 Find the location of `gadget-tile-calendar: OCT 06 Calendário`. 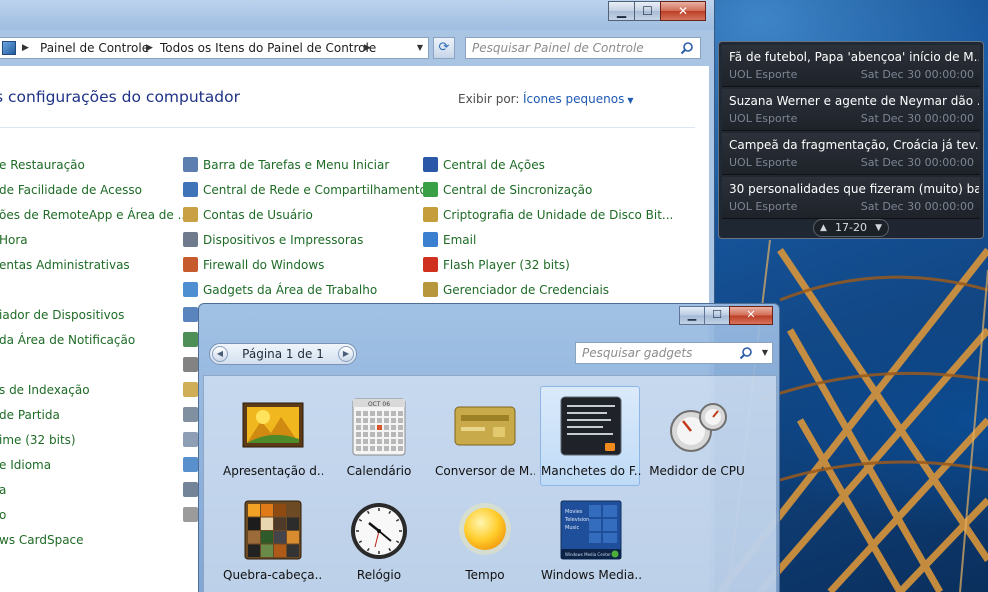

gadget-tile-calendar: OCT 06 Calendário is located at coordinates (378, 436).